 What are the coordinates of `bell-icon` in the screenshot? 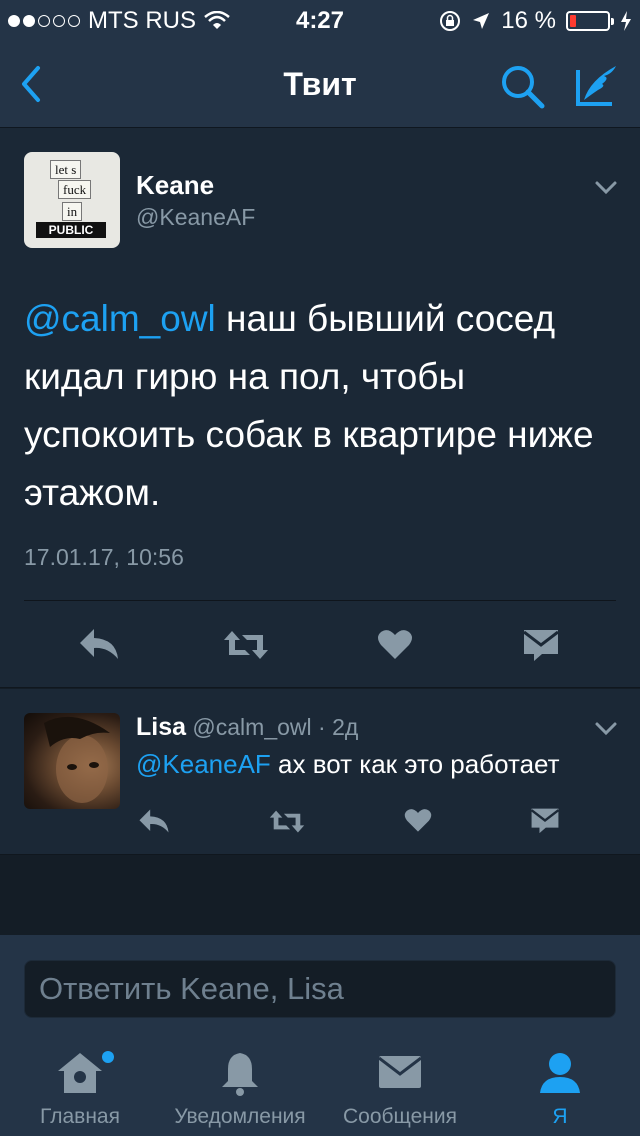 It's located at (240, 1074).